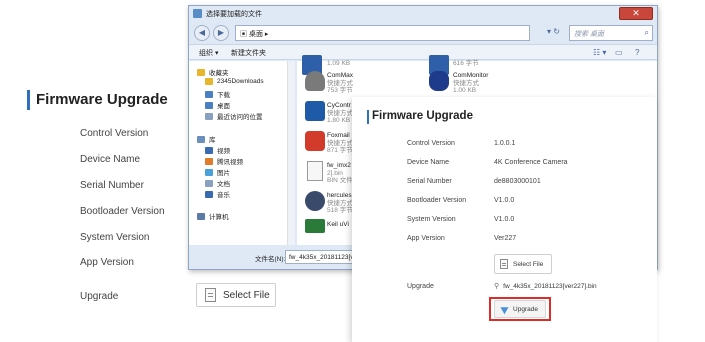 The image size is (705, 342). Describe the element at coordinates (248, 53) in the screenshot. I see `new-folder-button: 新建文件夹` at that location.